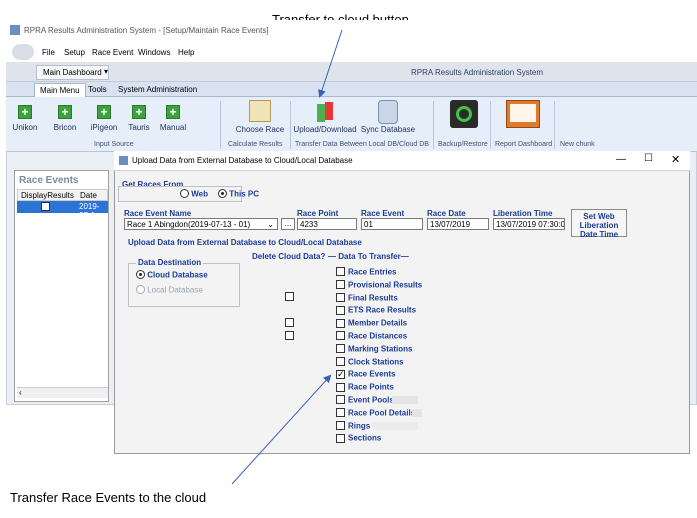 This screenshot has height=518, width=697. What do you see at coordinates (287, 257) in the screenshot?
I see `annotation-arrows` at bounding box center [287, 257].